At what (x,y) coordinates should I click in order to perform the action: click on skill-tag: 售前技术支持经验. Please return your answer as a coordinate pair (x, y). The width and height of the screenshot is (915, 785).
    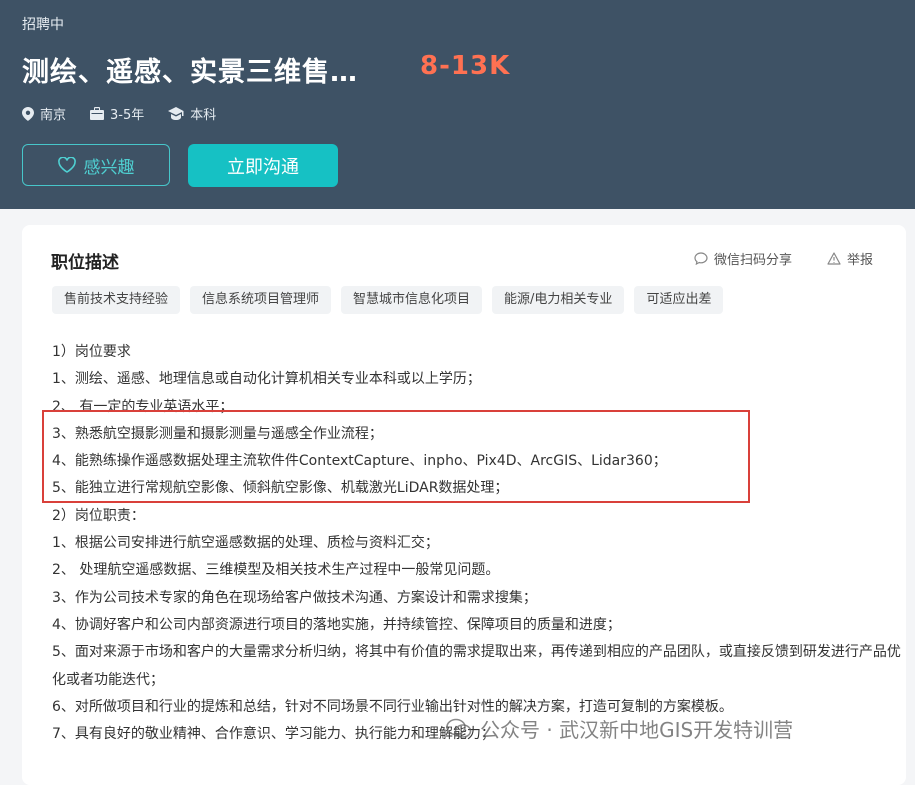
    Looking at the image, I should click on (116, 300).